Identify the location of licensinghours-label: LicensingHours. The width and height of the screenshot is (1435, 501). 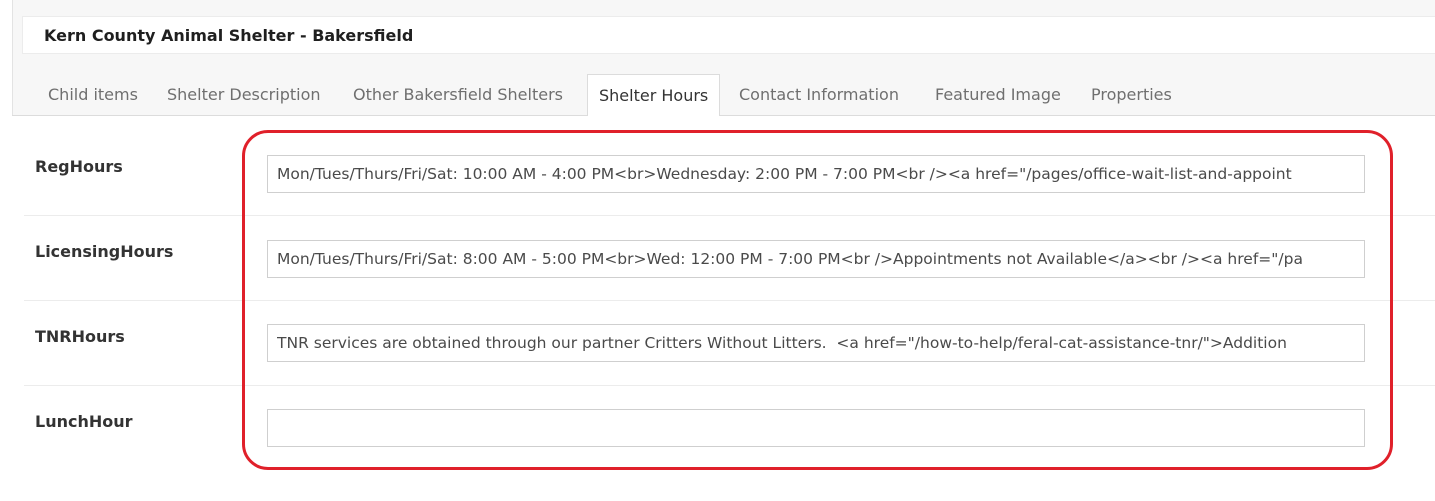
(104, 251).